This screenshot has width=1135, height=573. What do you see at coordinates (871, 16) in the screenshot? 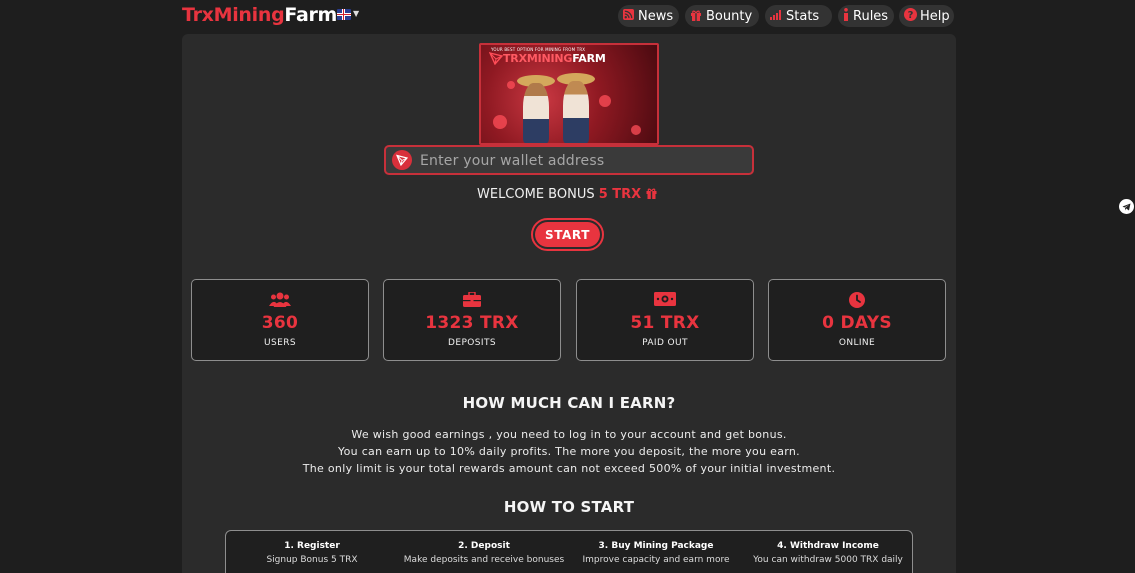
I see `nav-rules-label: Rules` at bounding box center [871, 16].